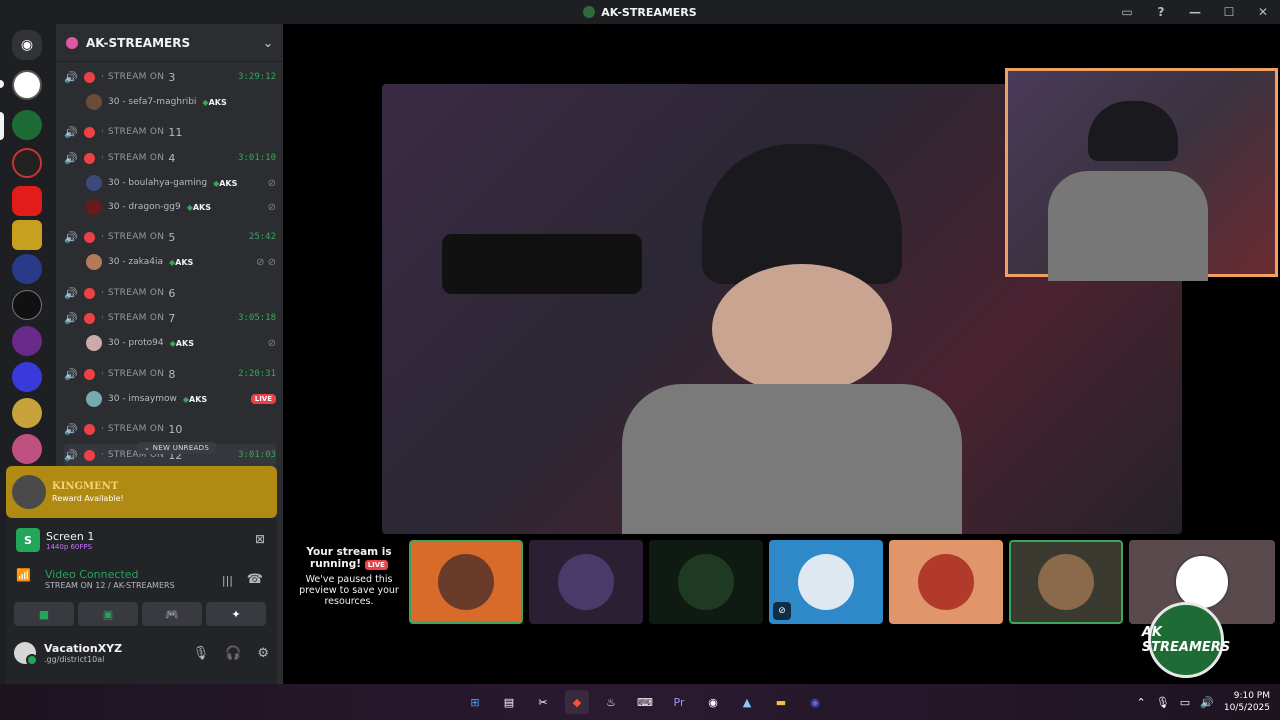 This screenshot has height=720, width=1280. Describe the element at coordinates (27, 45) in the screenshot. I see `discord-home-icon: ◉` at that location.